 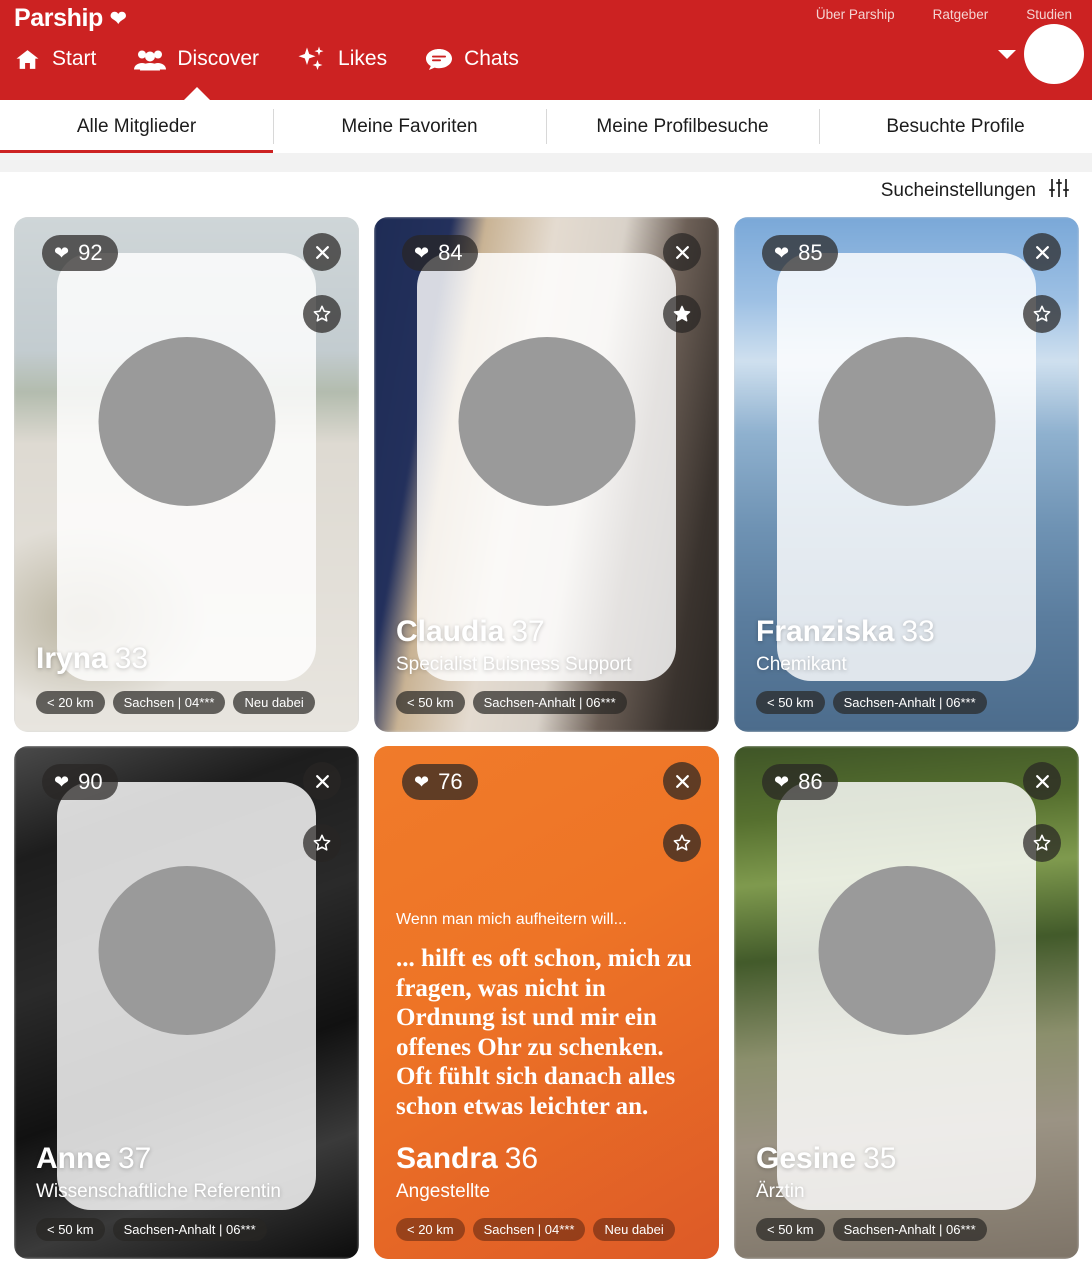 What do you see at coordinates (806, 1158) in the screenshot?
I see `member-name: Gesine` at bounding box center [806, 1158].